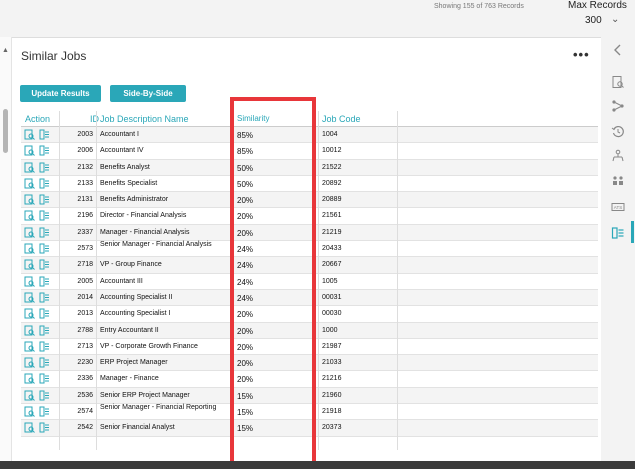 This screenshot has width=635, height=469. What do you see at coordinates (606, 22) in the screenshot?
I see `max-records-select: 300 ⌄` at bounding box center [606, 22].